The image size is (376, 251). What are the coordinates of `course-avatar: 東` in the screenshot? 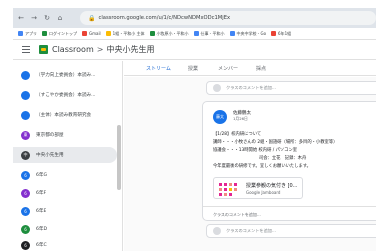 It's located at (25, 135).